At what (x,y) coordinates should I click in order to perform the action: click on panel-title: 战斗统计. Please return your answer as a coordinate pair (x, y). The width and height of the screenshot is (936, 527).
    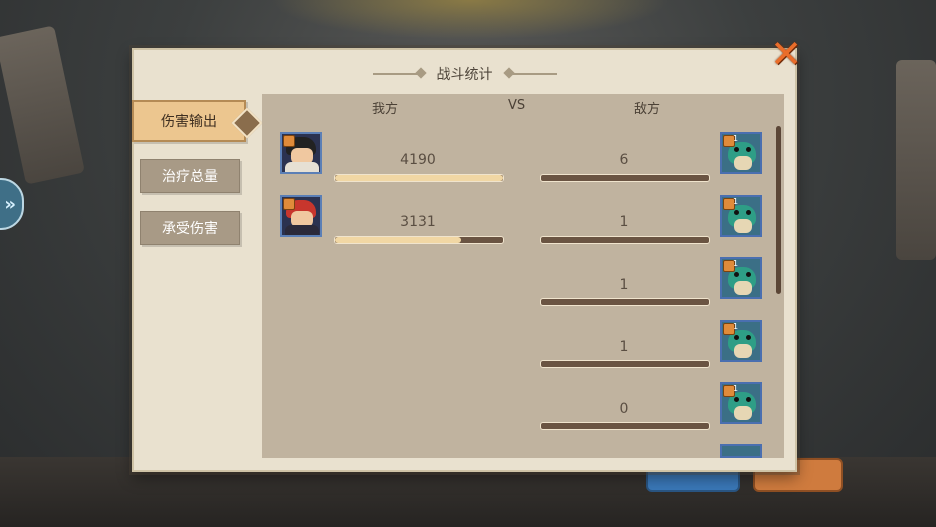
    Looking at the image, I should click on (464, 75).